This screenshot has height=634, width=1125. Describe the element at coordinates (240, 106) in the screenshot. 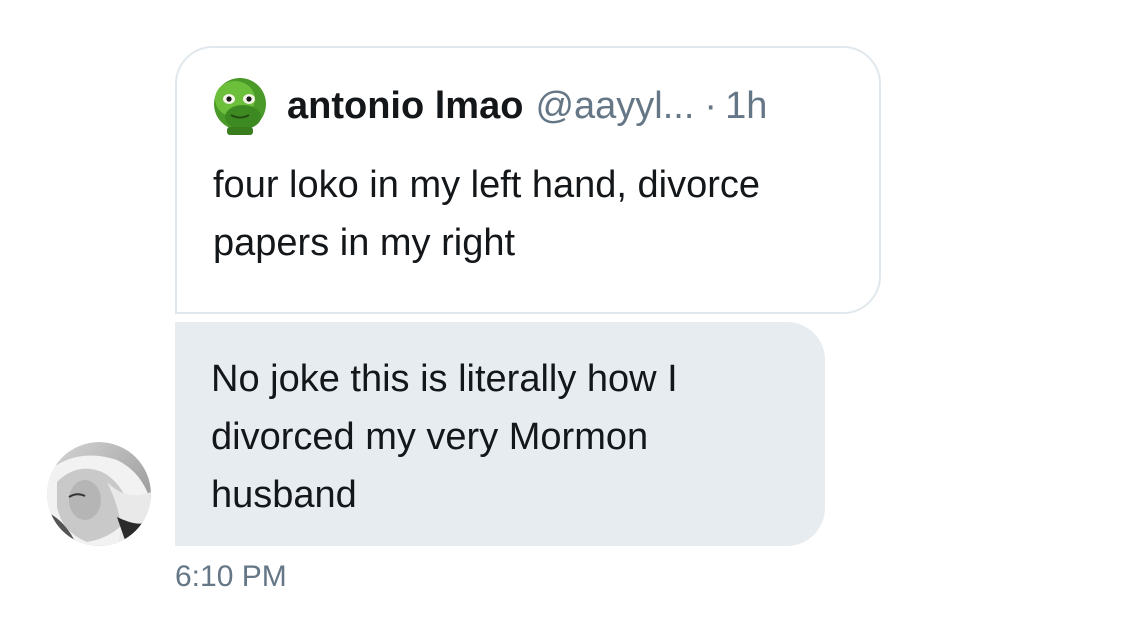

I see `green-alien-head-icon` at that location.